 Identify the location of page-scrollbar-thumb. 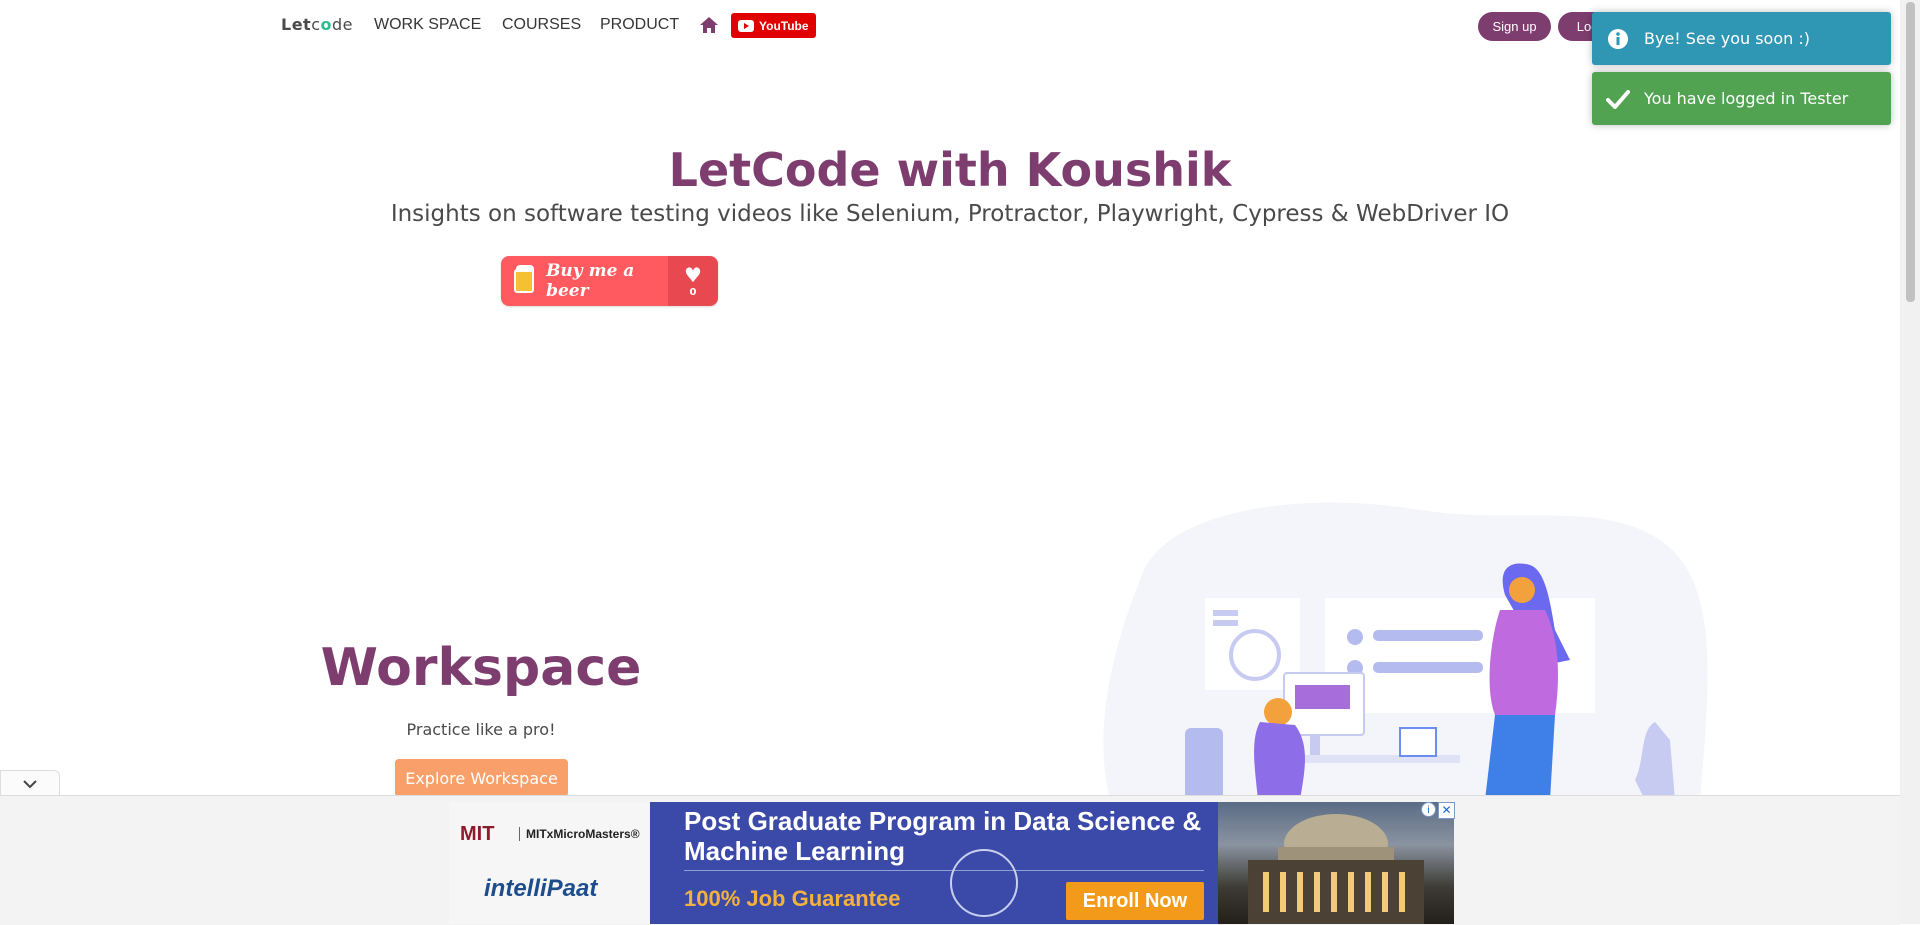
(1910, 152).